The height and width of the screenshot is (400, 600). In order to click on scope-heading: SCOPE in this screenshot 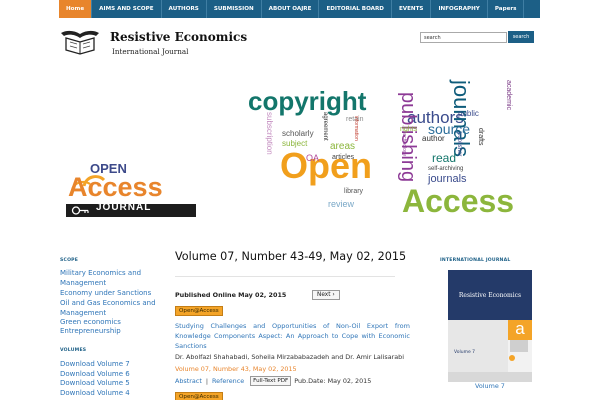, I will do `click(69, 260)`.